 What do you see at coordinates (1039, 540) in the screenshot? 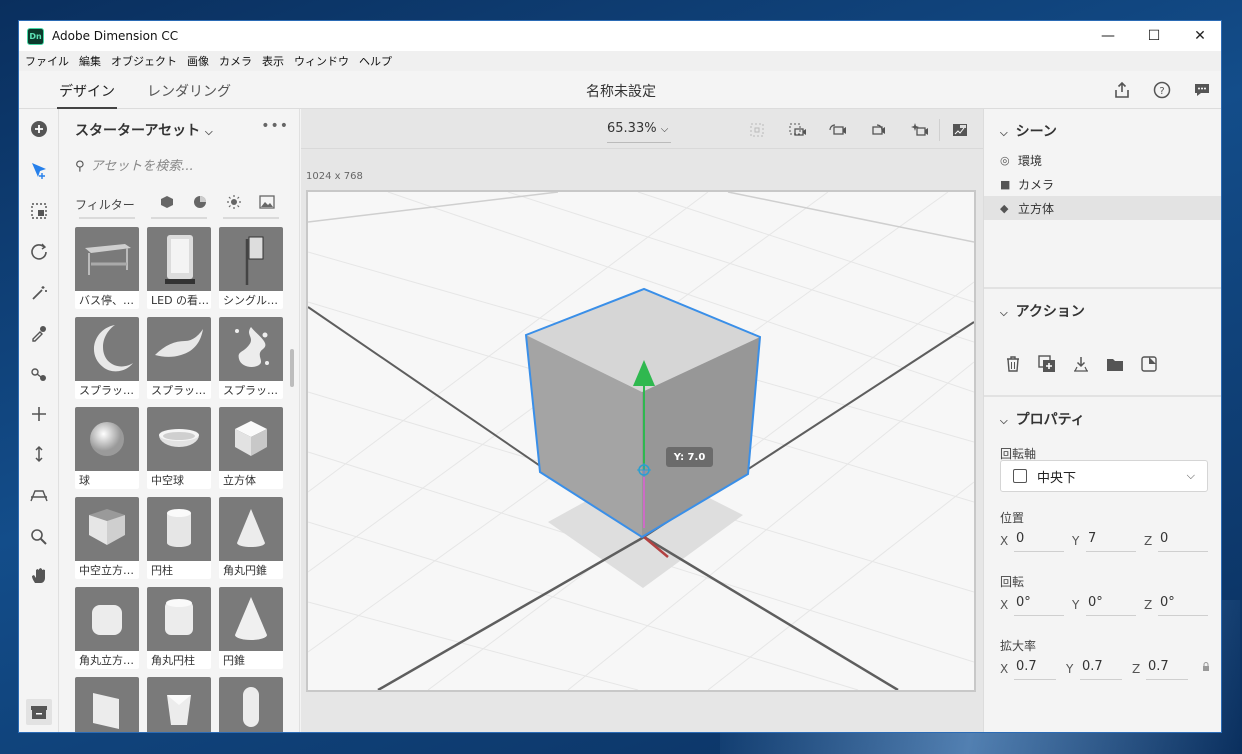
I see `position-x-field: 0` at bounding box center [1039, 540].